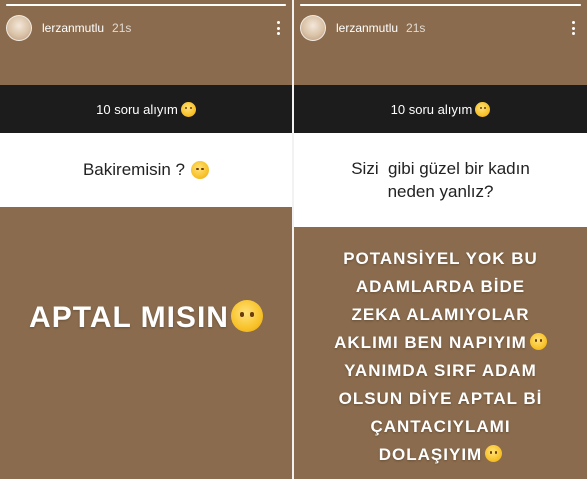  I want to click on answer-line: APTAL MISIN, so click(129, 317).